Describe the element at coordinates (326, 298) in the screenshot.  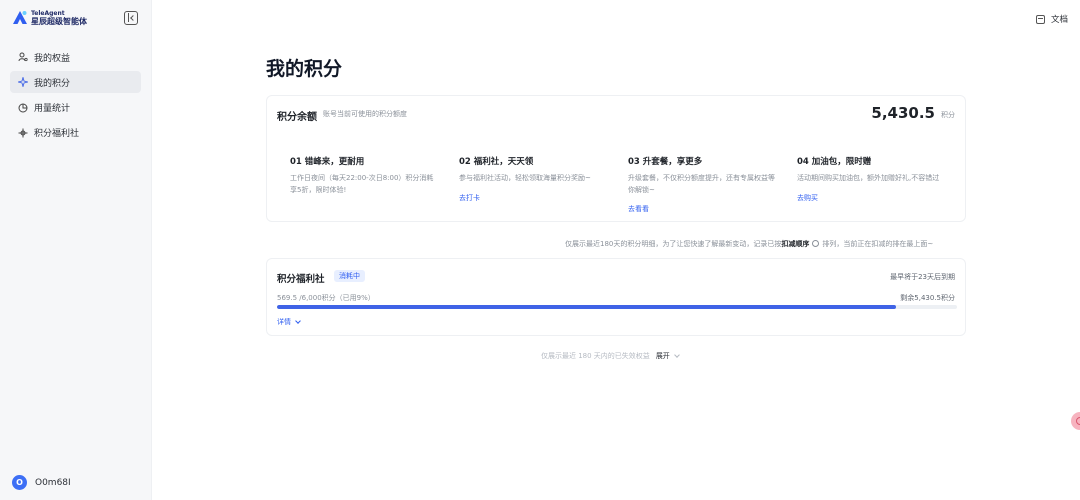
I see `usage-text: 569.5 /6,000积分（已用9%）` at that location.